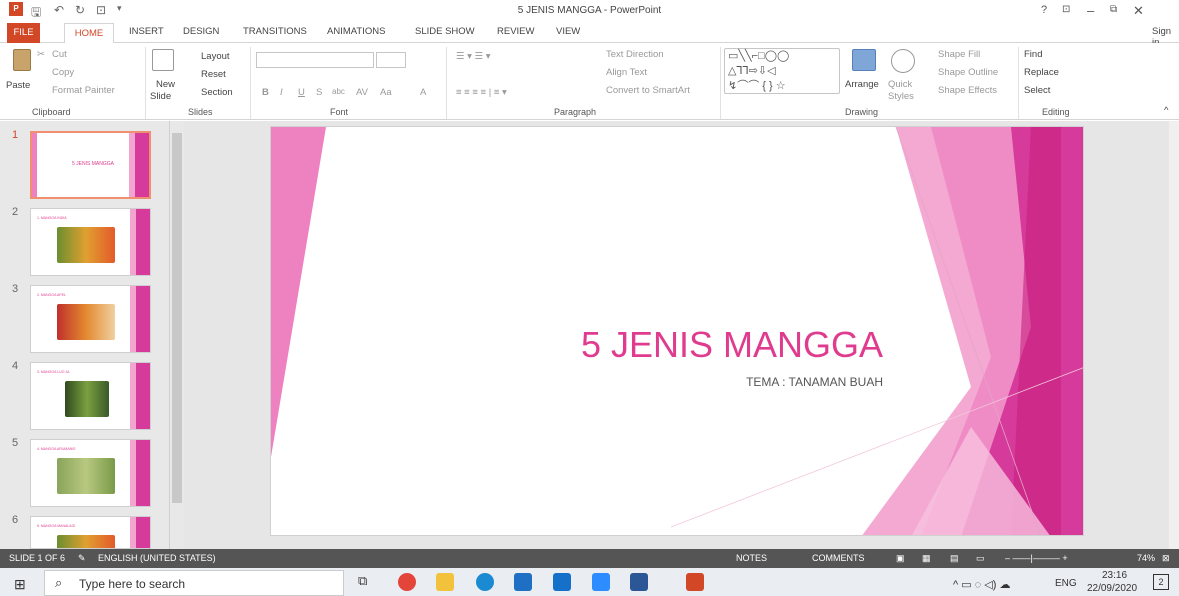 The width and height of the screenshot is (1179, 596). What do you see at coordinates (862, 112) in the screenshot?
I see `drawing-group-label: Drawing` at bounding box center [862, 112].